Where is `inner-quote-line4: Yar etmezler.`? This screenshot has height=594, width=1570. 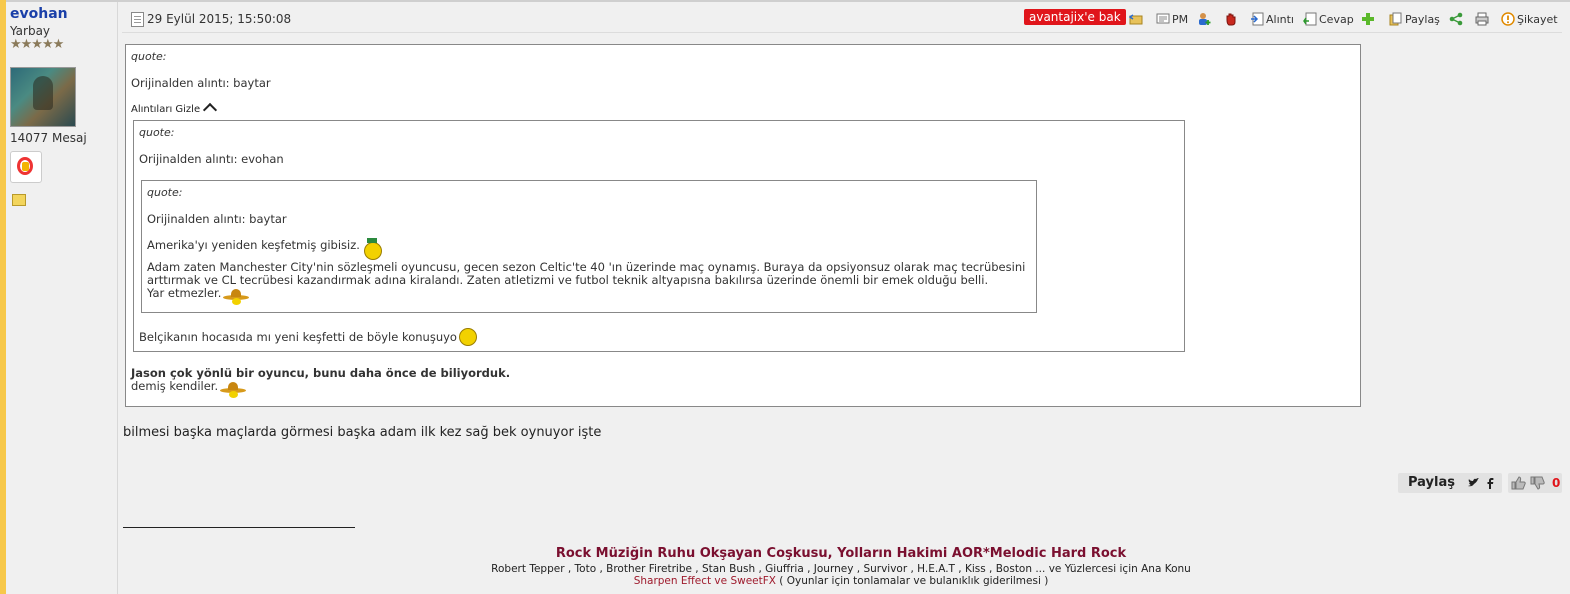 inner-quote-line4: Yar etmezler. is located at coordinates (184, 293).